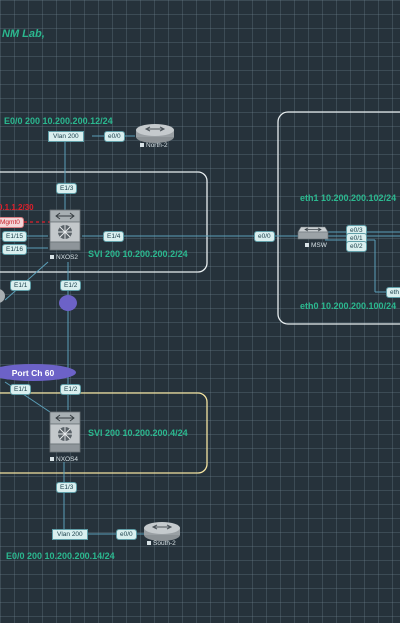 This screenshot has height=623, width=400. What do you see at coordinates (21, 285) in the screenshot?
I see `nxos2-e11-port: E1/1` at bounding box center [21, 285].